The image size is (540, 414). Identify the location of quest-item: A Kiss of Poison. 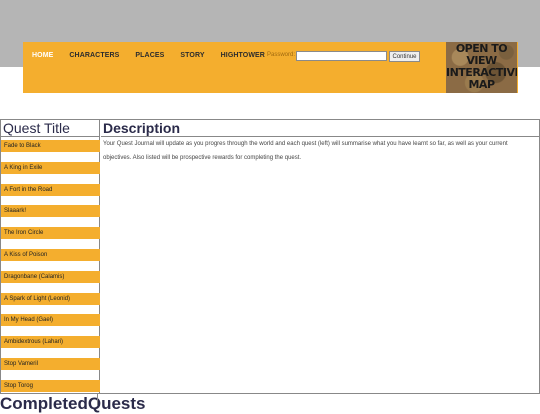
(50, 254).